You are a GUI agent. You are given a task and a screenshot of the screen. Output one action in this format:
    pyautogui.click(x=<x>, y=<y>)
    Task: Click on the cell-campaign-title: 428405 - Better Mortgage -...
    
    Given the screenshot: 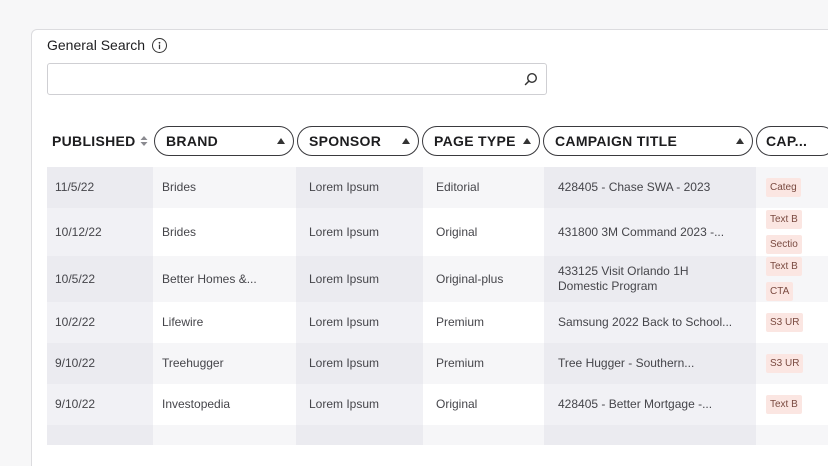 What is the action you would take?
    pyautogui.click(x=650, y=404)
    